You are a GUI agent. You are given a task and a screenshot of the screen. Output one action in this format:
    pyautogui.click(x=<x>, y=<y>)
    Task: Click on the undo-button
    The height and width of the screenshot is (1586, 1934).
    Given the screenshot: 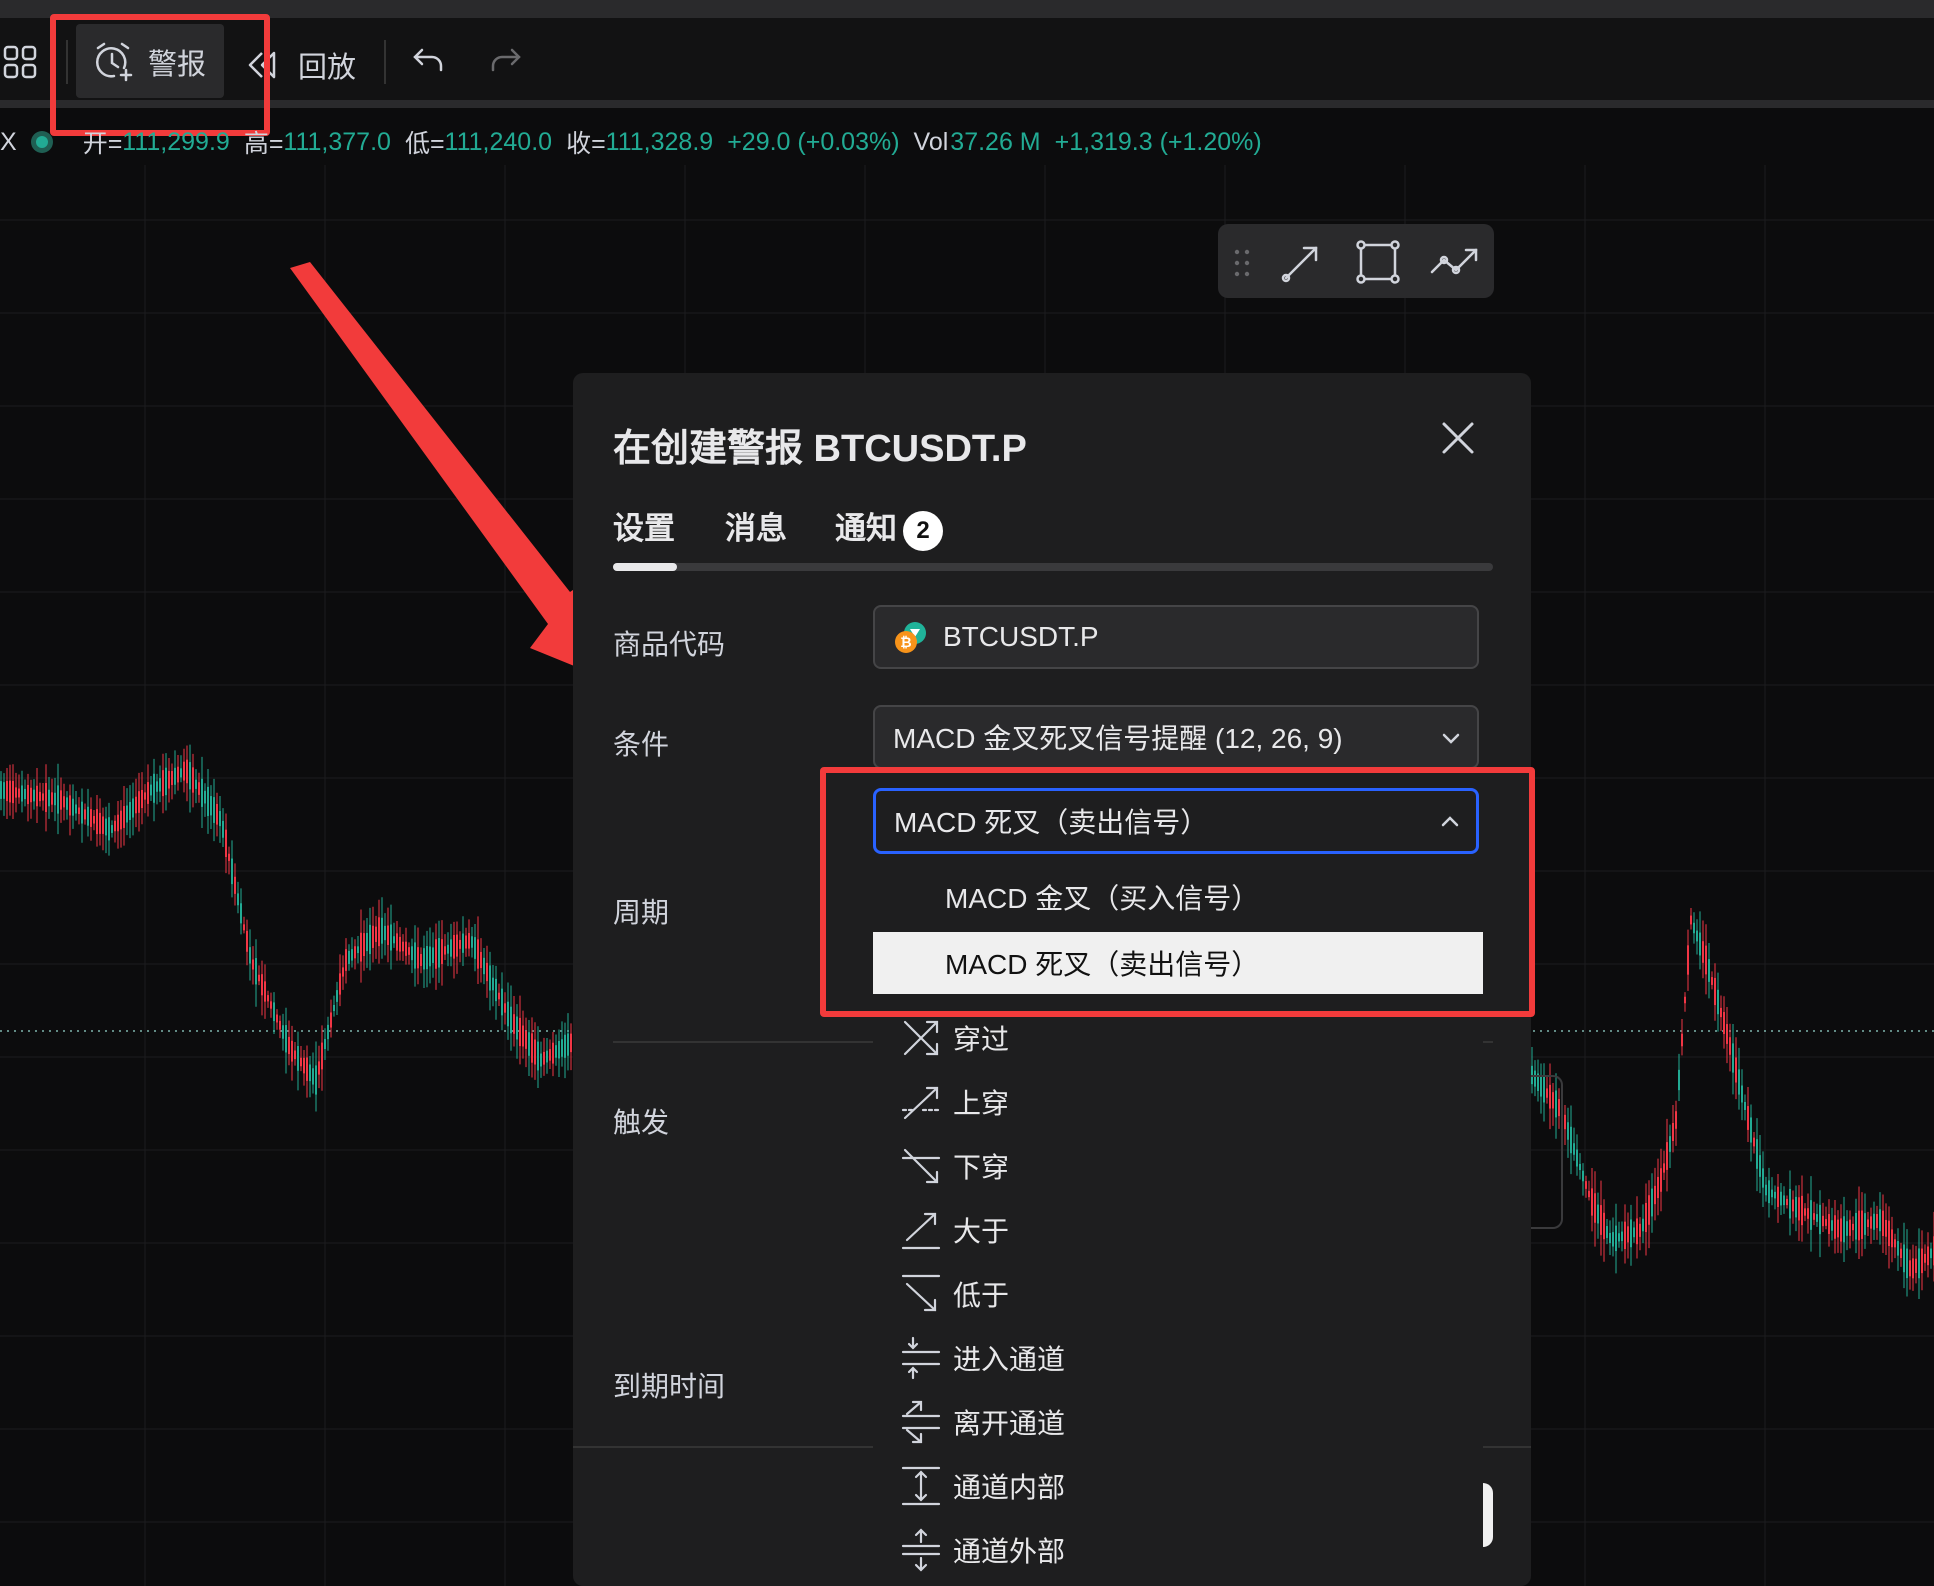 What is the action you would take?
    pyautogui.click(x=429, y=64)
    